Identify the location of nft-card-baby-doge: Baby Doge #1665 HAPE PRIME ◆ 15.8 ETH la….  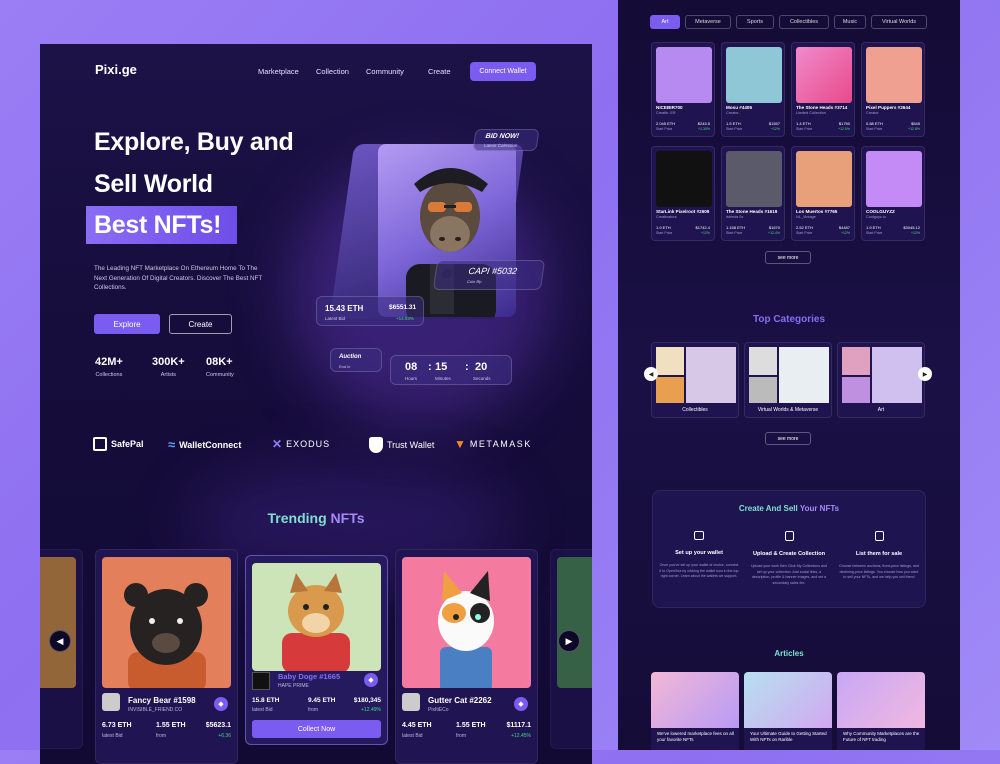
(316, 650).